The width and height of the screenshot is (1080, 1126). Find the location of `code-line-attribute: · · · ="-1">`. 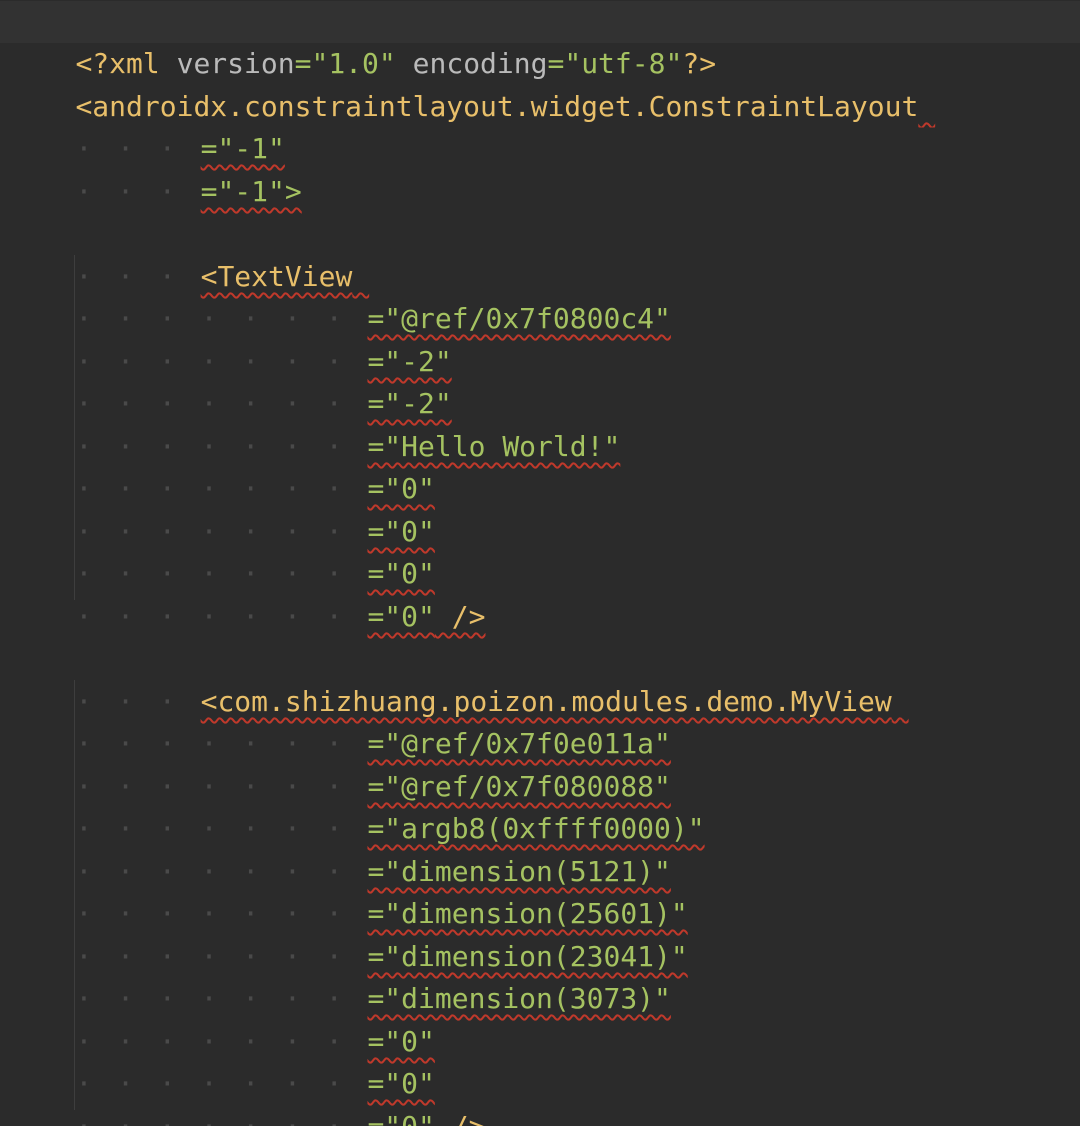

code-line-attribute: · · · ="-1"> is located at coordinates (540, 168).